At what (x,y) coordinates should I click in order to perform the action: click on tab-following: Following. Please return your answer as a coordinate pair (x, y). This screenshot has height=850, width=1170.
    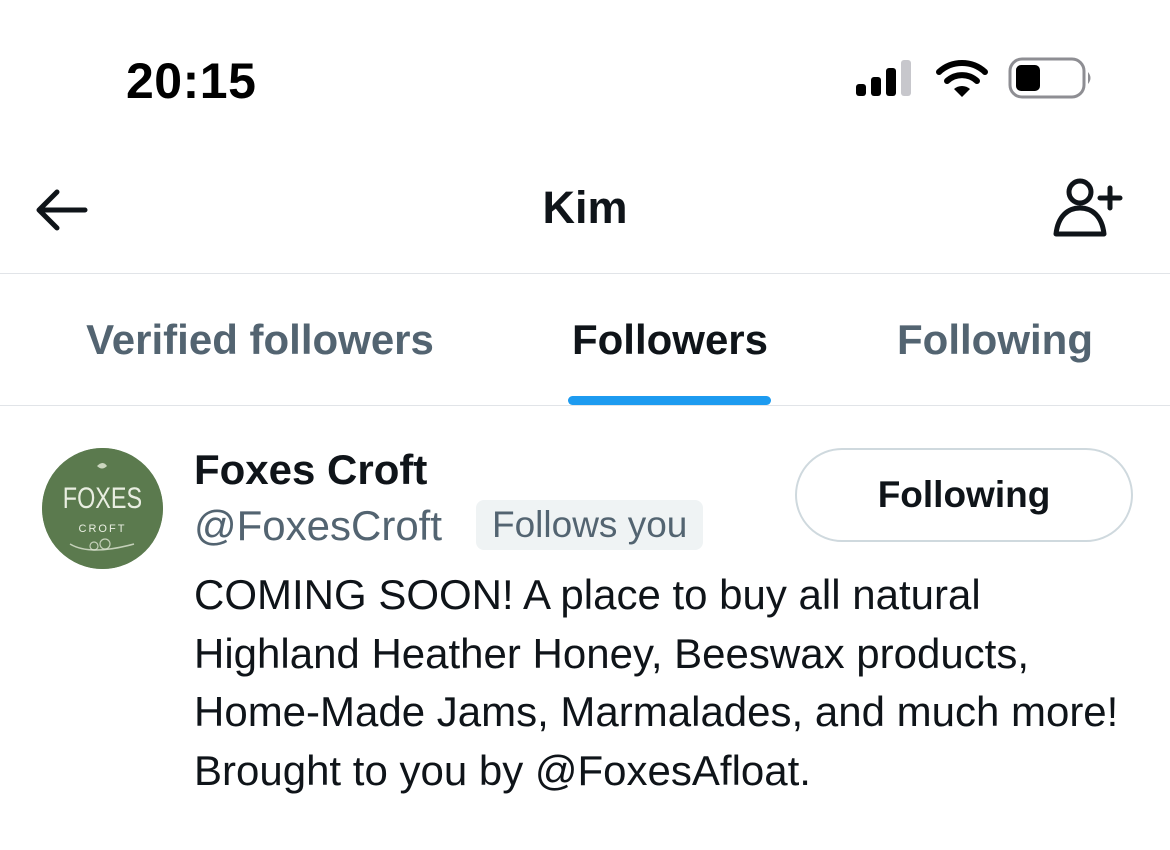
    Looking at the image, I should click on (995, 340).